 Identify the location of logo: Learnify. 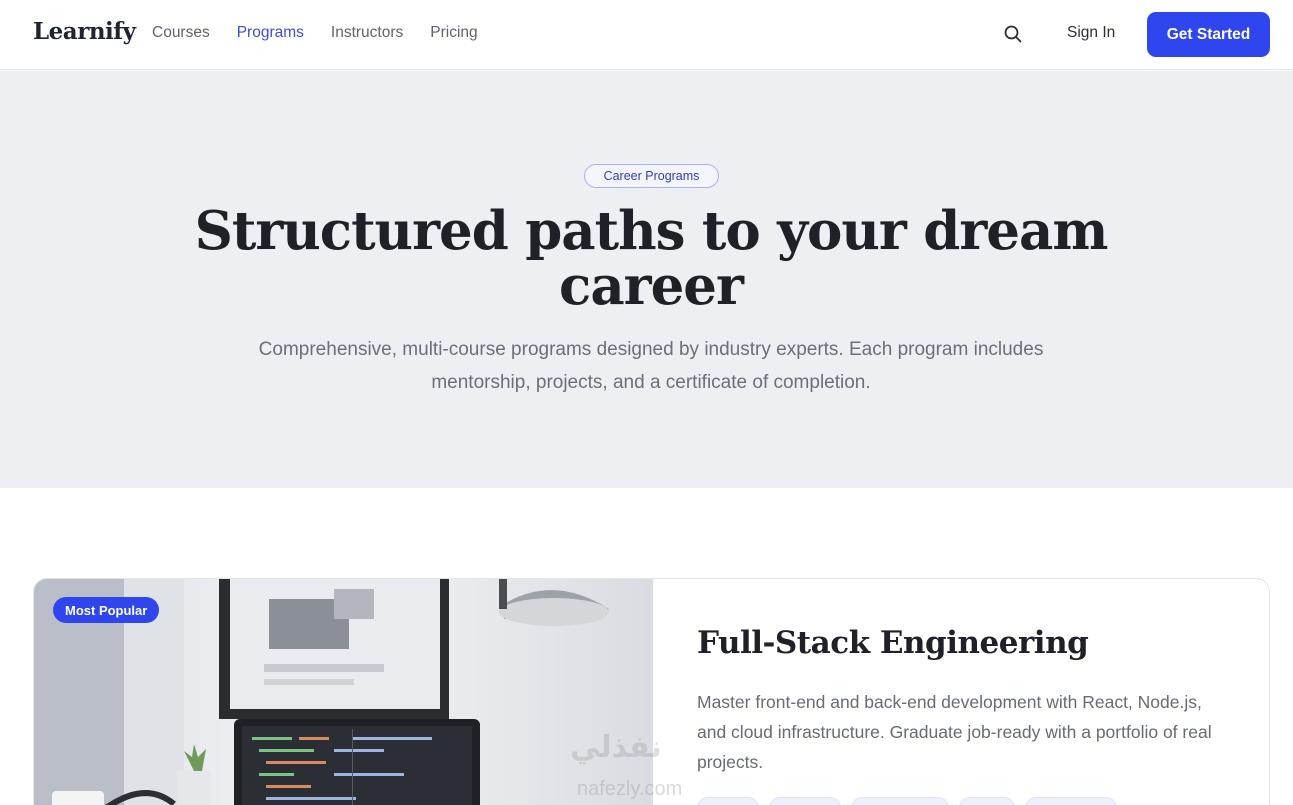
(84, 31).